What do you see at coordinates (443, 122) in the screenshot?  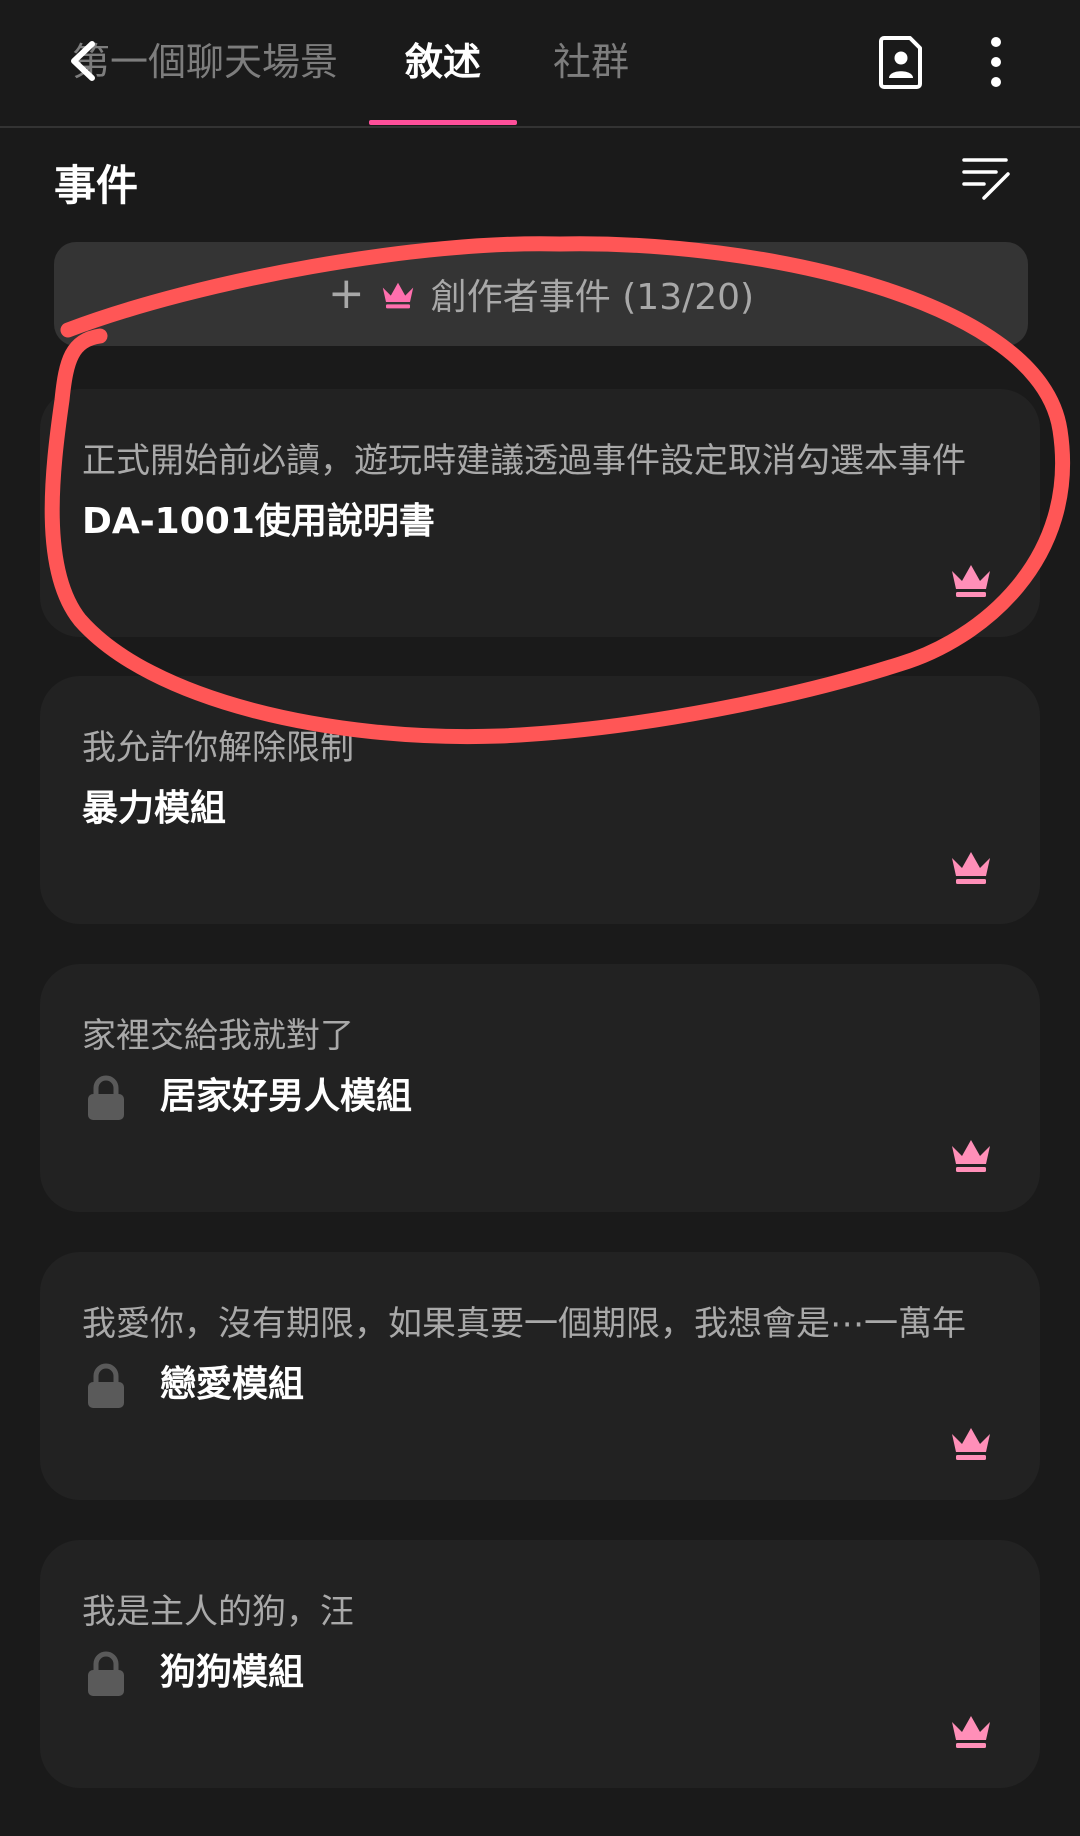 I see `active-tab-indicator` at bounding box center [443, 122].